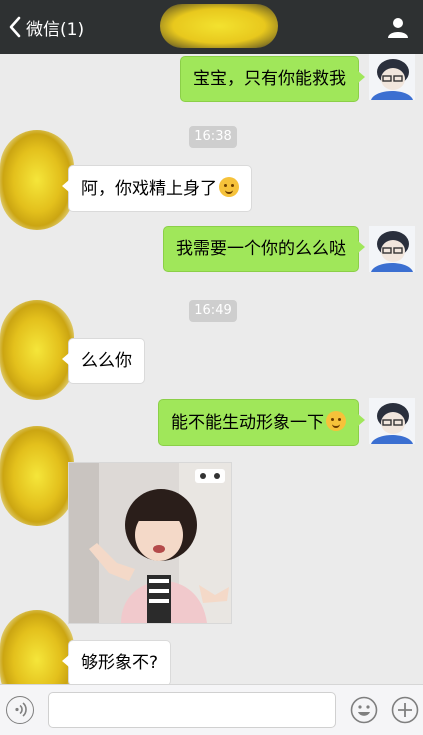 This screenshot has width=423, height=735. What do you see at coordinates (149, 189) in the screenshot?
I see `message-text: 阿，你戏精上身了` at bounding box center [149, 189].